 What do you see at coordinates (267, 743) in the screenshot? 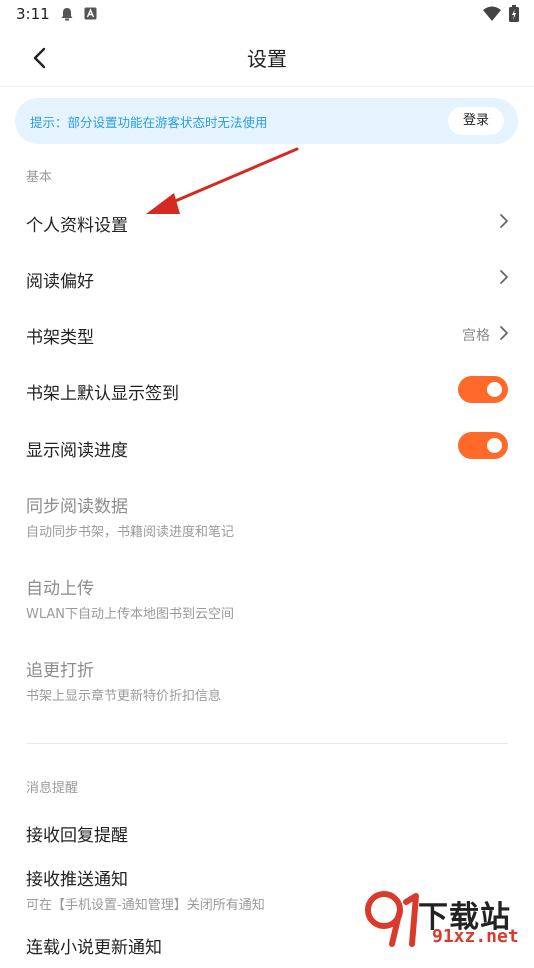
I see `section-divider` at bounding box center [267, 743].